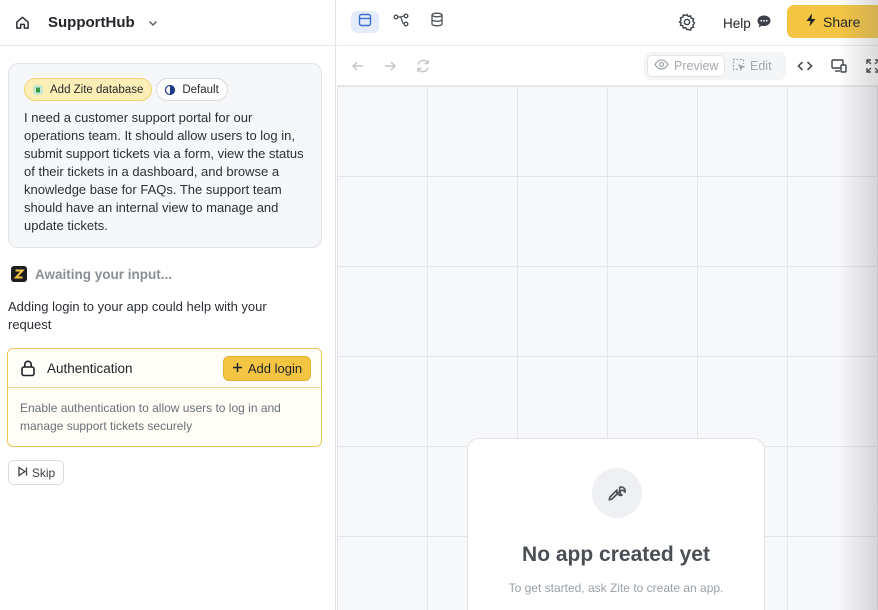  I want to click on add-login-button: Add login, so click(267, 368).